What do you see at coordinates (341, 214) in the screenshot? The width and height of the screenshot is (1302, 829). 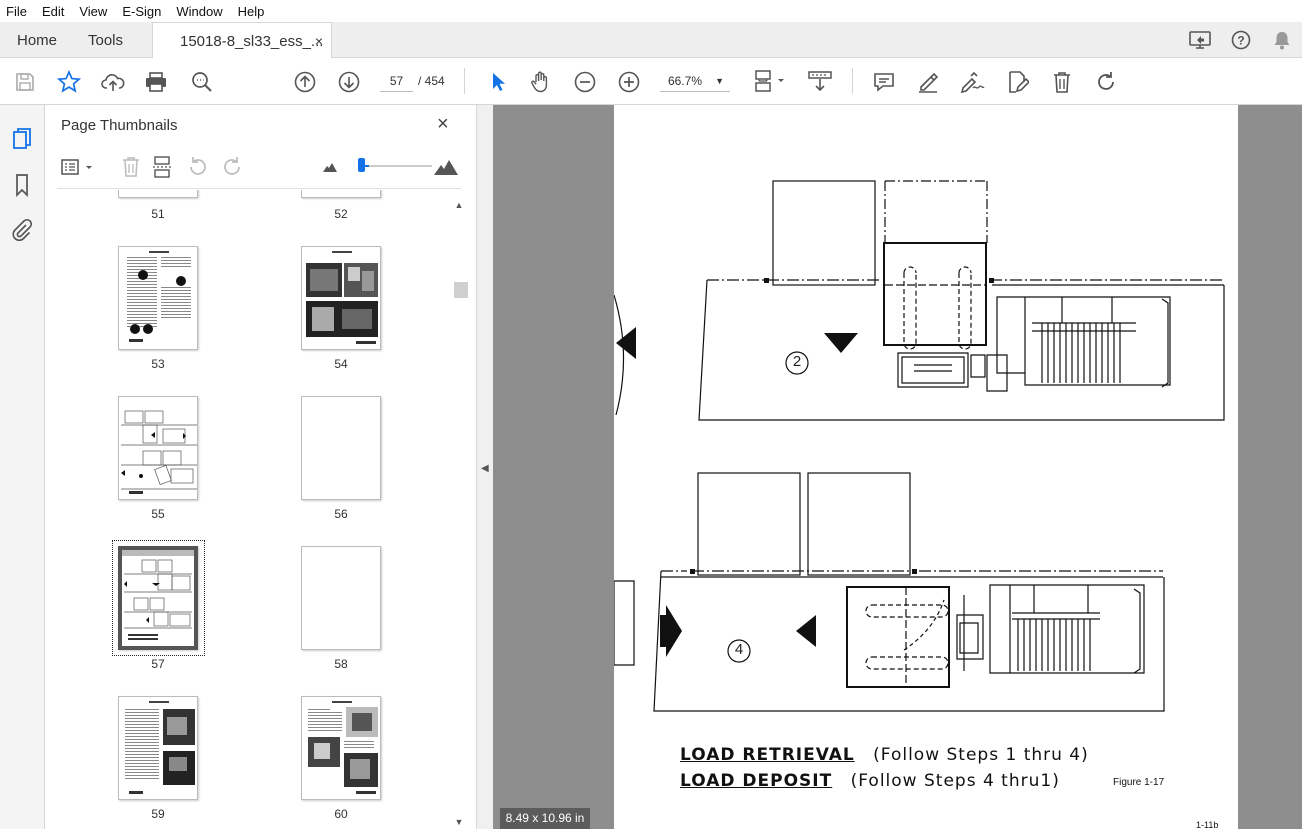 I see `thumbnail-label: 52` at bounding box center [341, 214].